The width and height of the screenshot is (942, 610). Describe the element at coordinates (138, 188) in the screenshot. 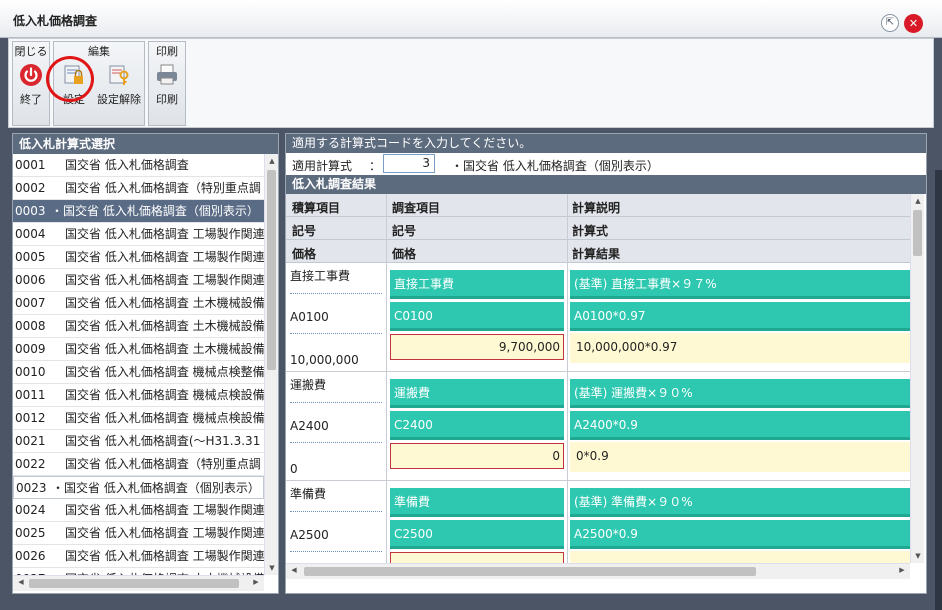

I see `formula-list-item: 0002 国交省 低入札価格調査（特別重点調` at that location.